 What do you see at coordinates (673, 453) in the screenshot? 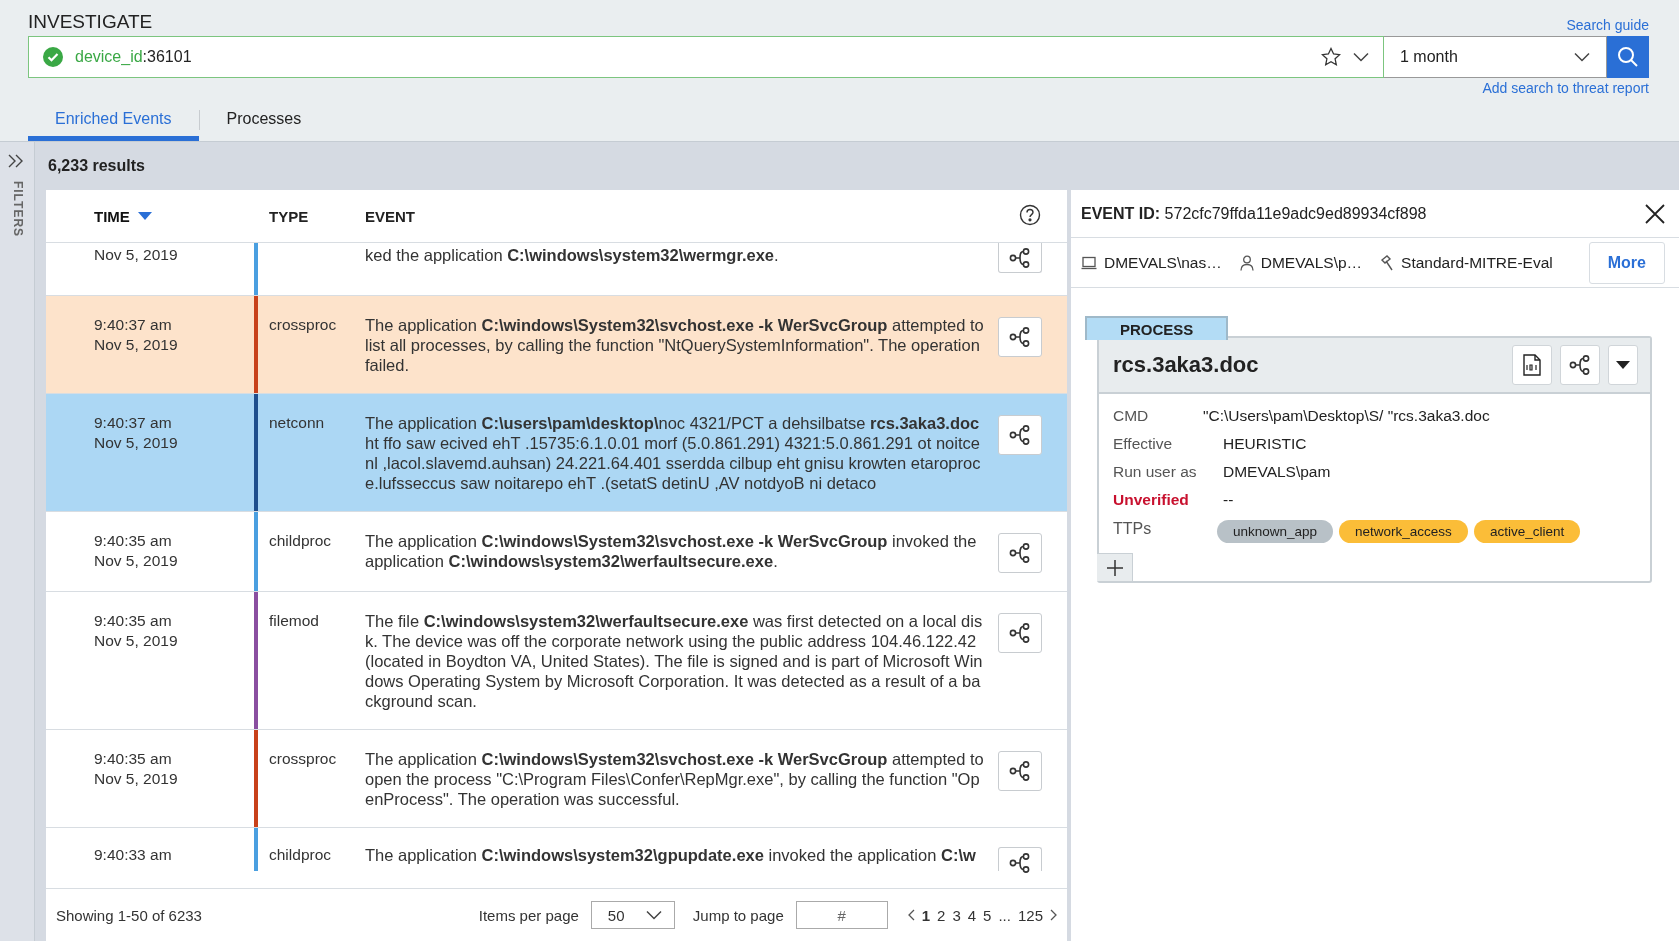
I see `event-description: The application C:\users\pam\desktop\noc 4321/PCT a dehsilbatse rcs.3aka3.doc ht ffo saw ecived ehT .15735:6.1.0.01 morf (5.0.861.291) 4321:5.0.861.291 ot noitcenl ,lacol.slavemd.auhsan) 24.221.64.401 sserdda cilbup eht gnisu krowten etaroproc e.lufsseccus saw noitarepo ehT .(setatS detinU ,AV notdyoB ni detaco` at bounding box center [673, 453].